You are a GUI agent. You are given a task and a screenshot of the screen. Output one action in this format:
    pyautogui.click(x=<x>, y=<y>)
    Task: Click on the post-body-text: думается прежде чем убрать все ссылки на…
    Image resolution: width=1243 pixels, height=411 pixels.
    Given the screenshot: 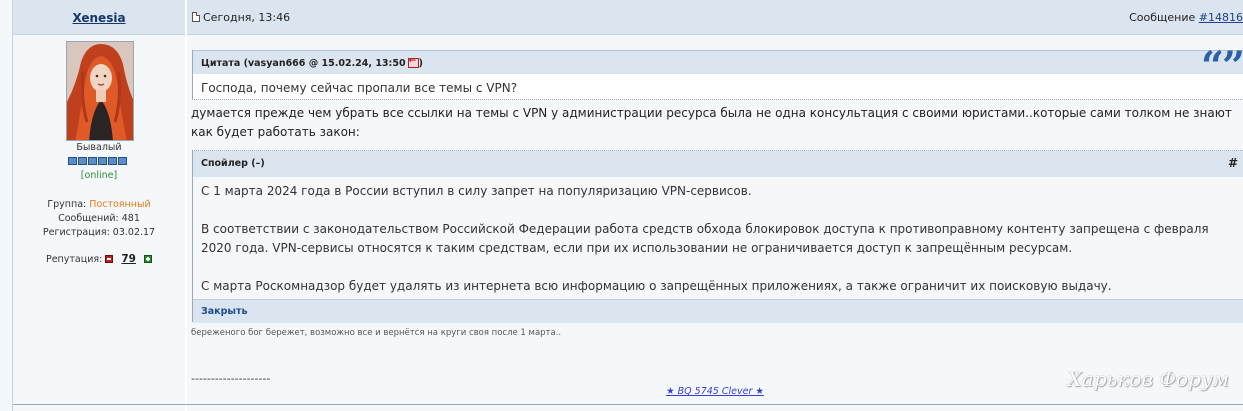 What is the action you would take?
    pyautogui.click(x=711, y=122)
    